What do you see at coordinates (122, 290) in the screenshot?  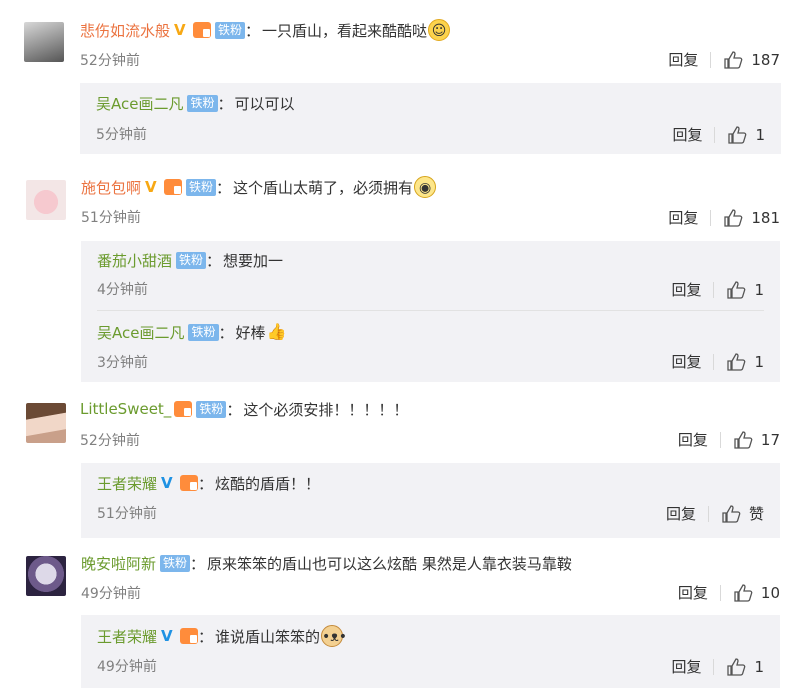 I see `timestamp: 4分钟前` at bounding box center [122, 290].